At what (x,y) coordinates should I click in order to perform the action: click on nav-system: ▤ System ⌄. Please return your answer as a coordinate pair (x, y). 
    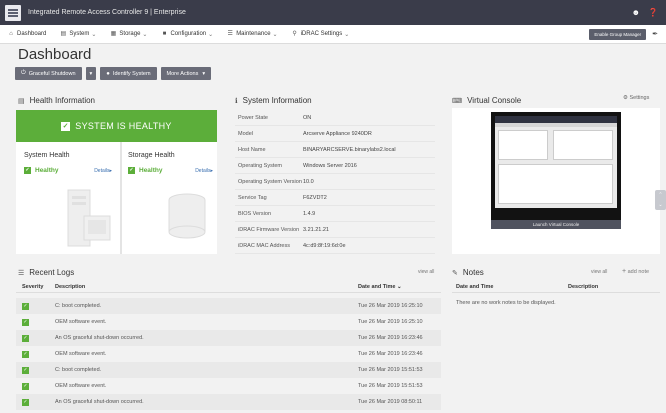
    Looking at the image, I should click on (78, 34).